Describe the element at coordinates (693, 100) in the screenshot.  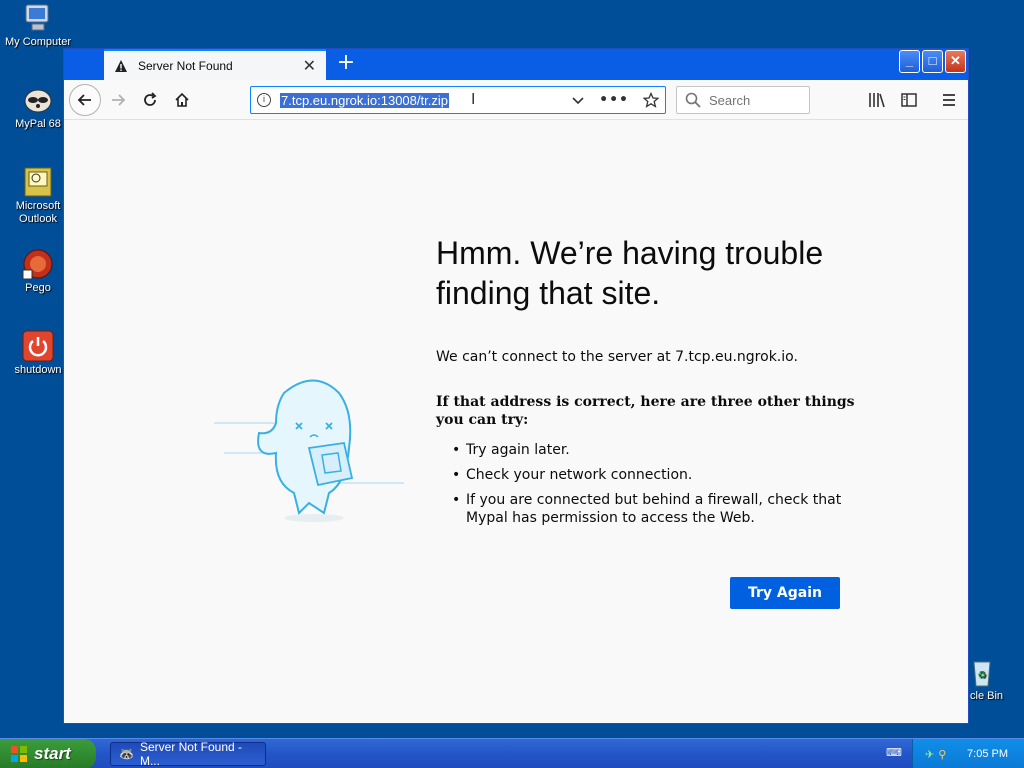
I see `search-icon` at that location.